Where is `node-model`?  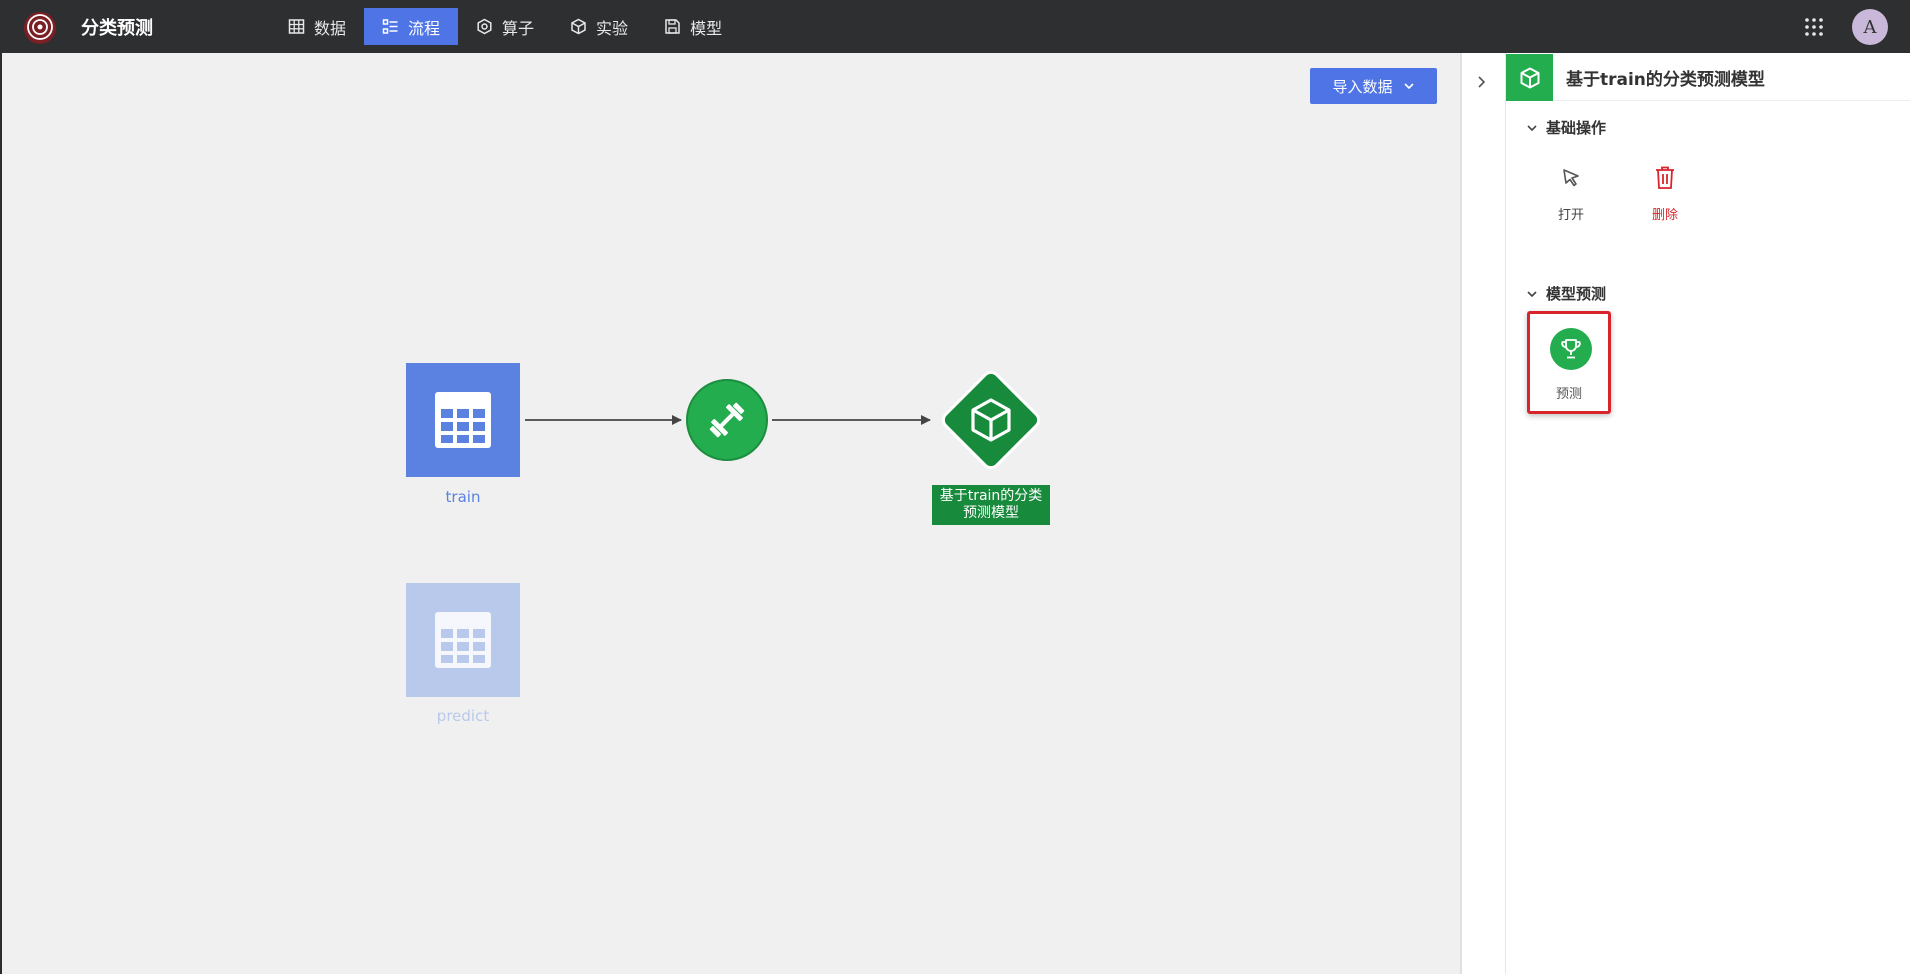 node-model is located at coordinates (991, 420).